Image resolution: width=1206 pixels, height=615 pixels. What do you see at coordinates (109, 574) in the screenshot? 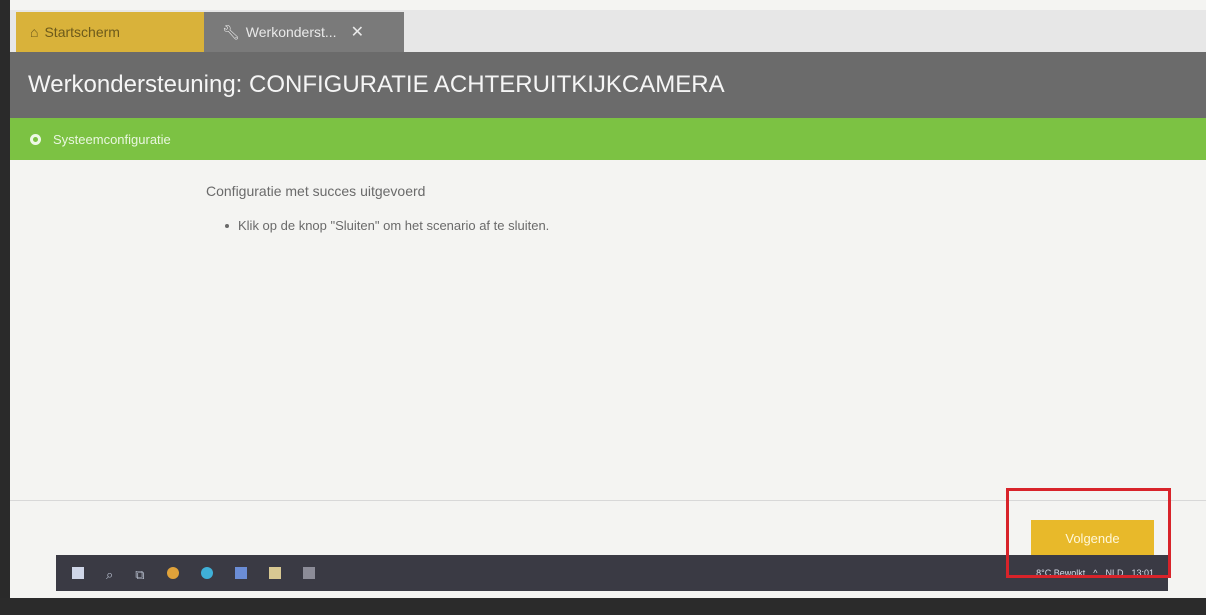
I see `search-icon: ⌕` at bounding box center [109, 574].